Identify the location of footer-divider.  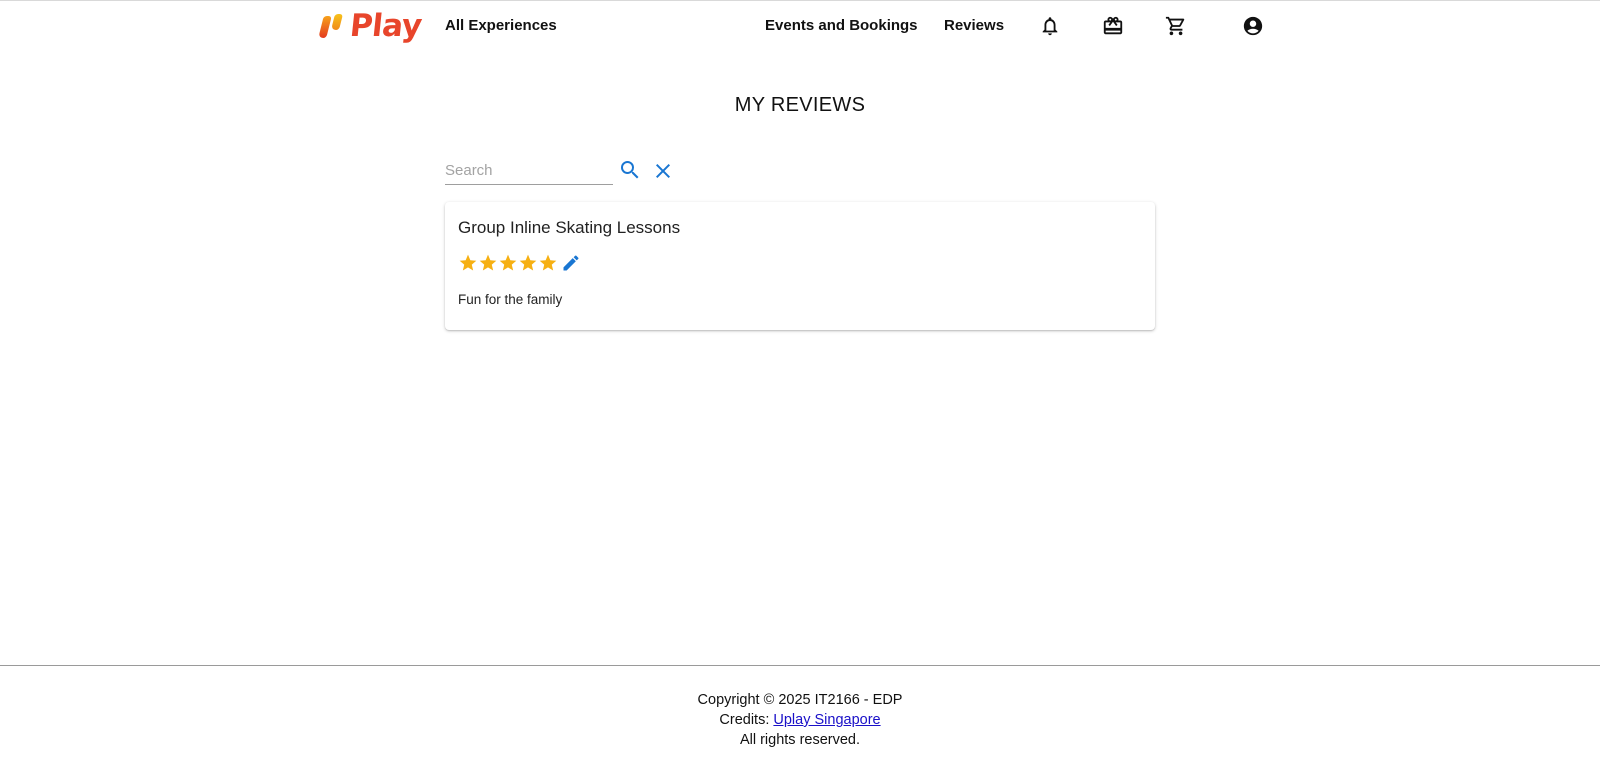
(800, 665).